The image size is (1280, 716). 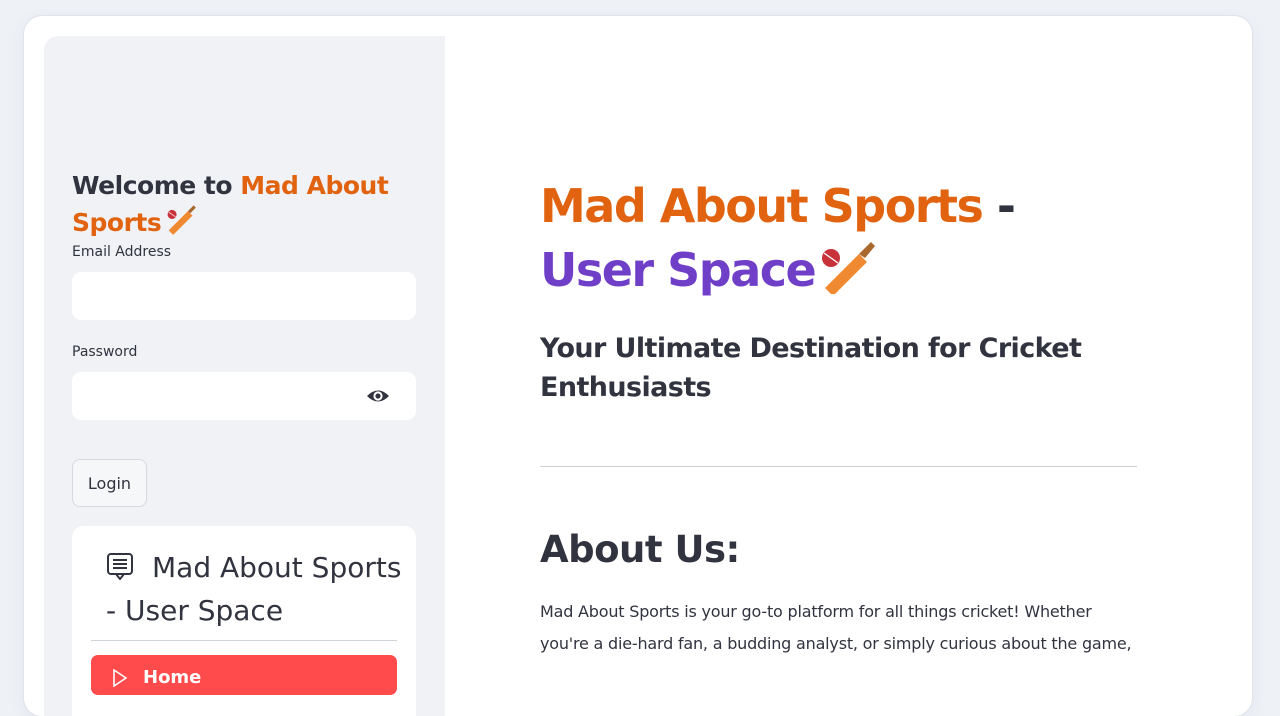 I want to click on nav-menu-title-text: Mad About Sports - User Space, so click(x=254, y=589).